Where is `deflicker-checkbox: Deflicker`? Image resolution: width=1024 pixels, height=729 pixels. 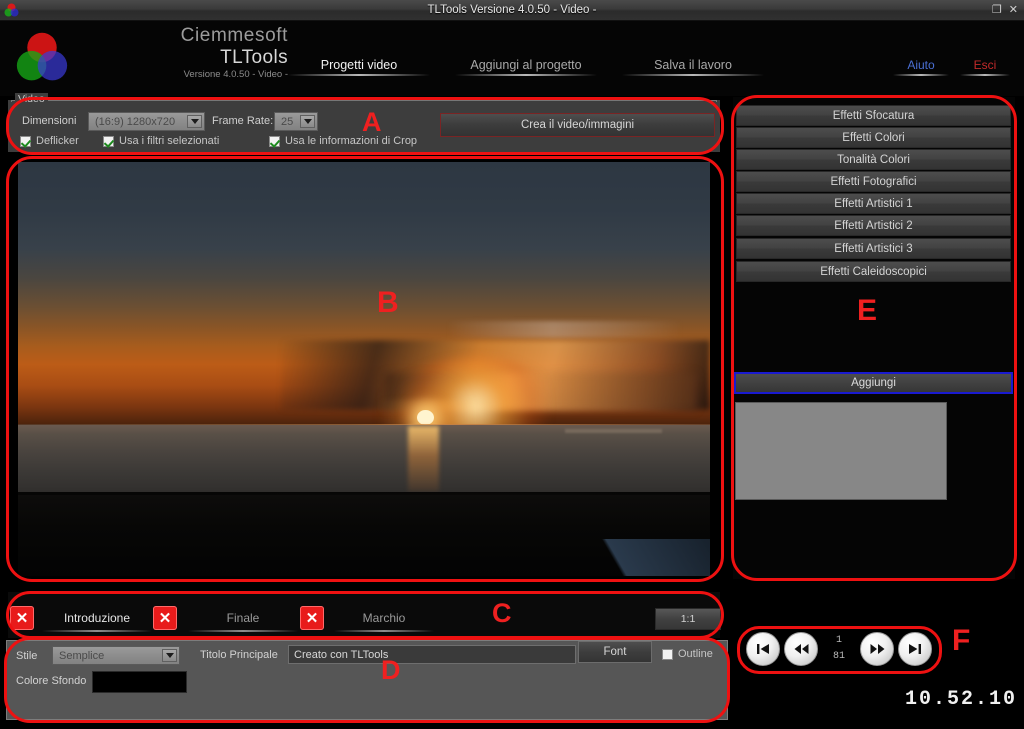 deflicker-checkbox: Deflicker is located at coordinates (49, 141).